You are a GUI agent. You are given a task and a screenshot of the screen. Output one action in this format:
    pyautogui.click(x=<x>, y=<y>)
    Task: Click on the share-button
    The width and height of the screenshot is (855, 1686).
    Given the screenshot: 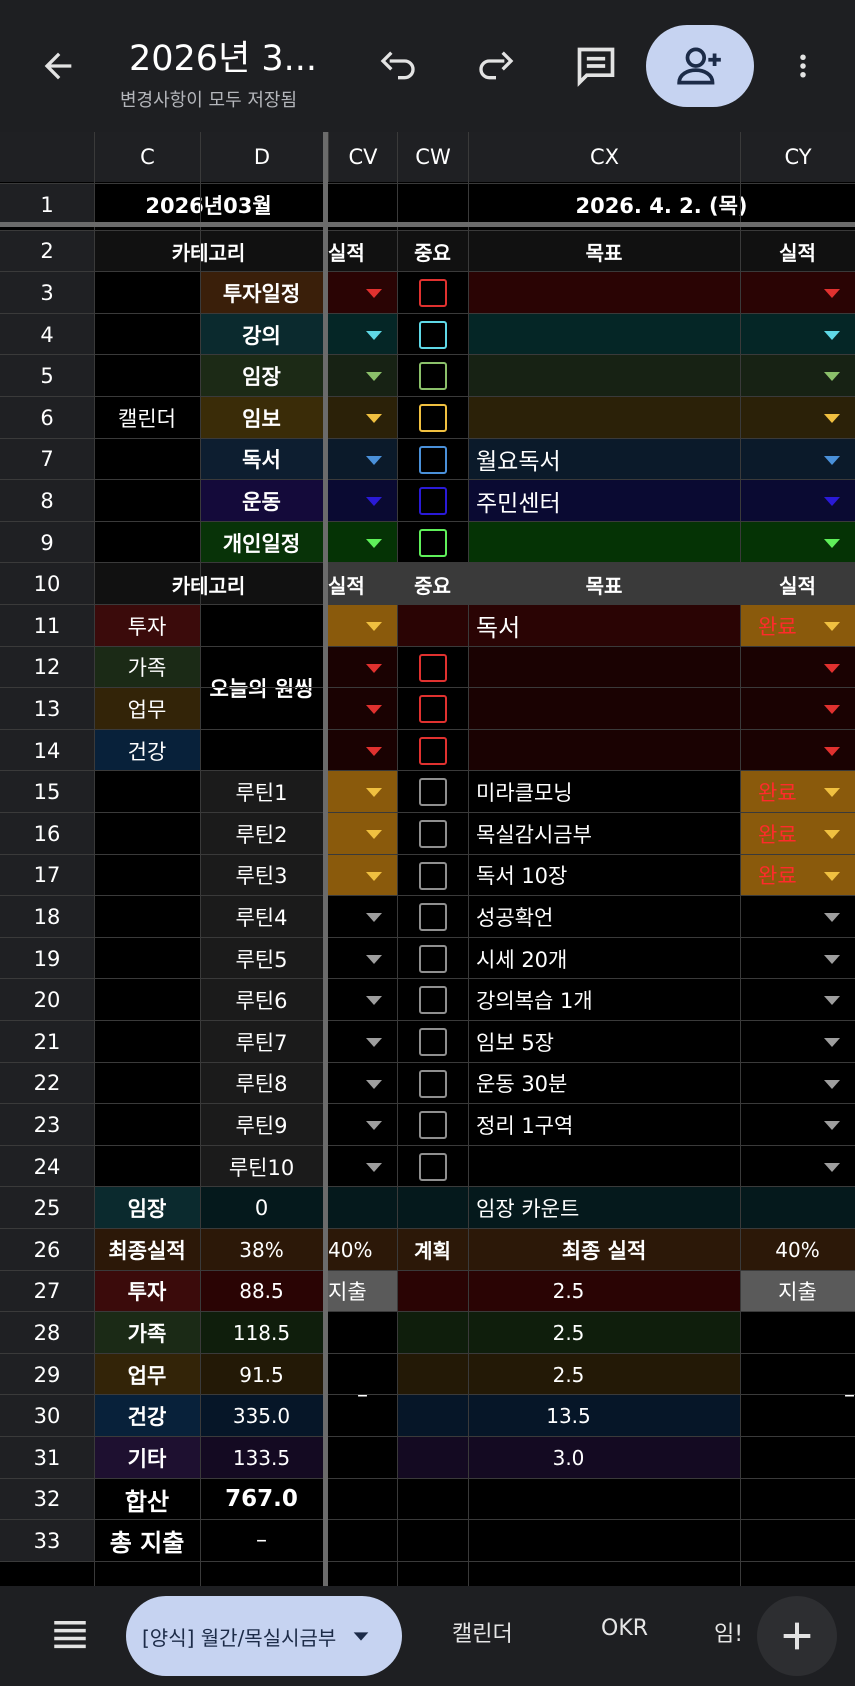 What is the action you would take?
    pyautogui.click(x=700, y=66)
    